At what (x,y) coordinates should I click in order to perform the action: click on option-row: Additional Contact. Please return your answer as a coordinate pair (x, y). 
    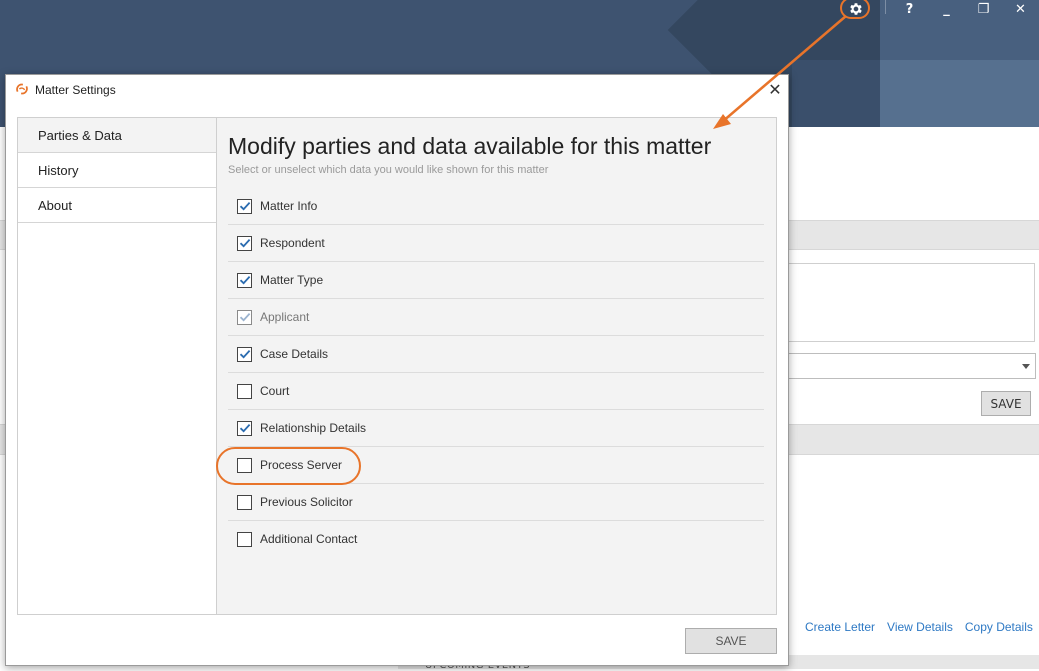
    Looking at the image, I should click on (496, 539).